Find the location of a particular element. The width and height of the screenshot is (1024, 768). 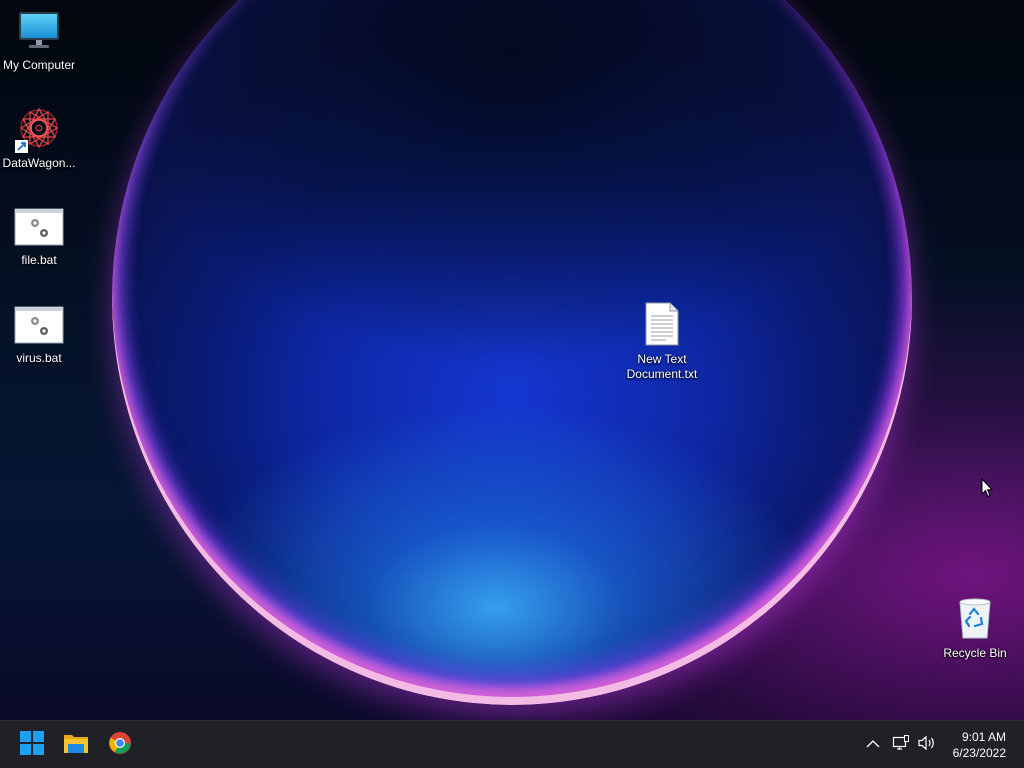

clock-time: 9:01 AM is located at coordinates (983, 737).